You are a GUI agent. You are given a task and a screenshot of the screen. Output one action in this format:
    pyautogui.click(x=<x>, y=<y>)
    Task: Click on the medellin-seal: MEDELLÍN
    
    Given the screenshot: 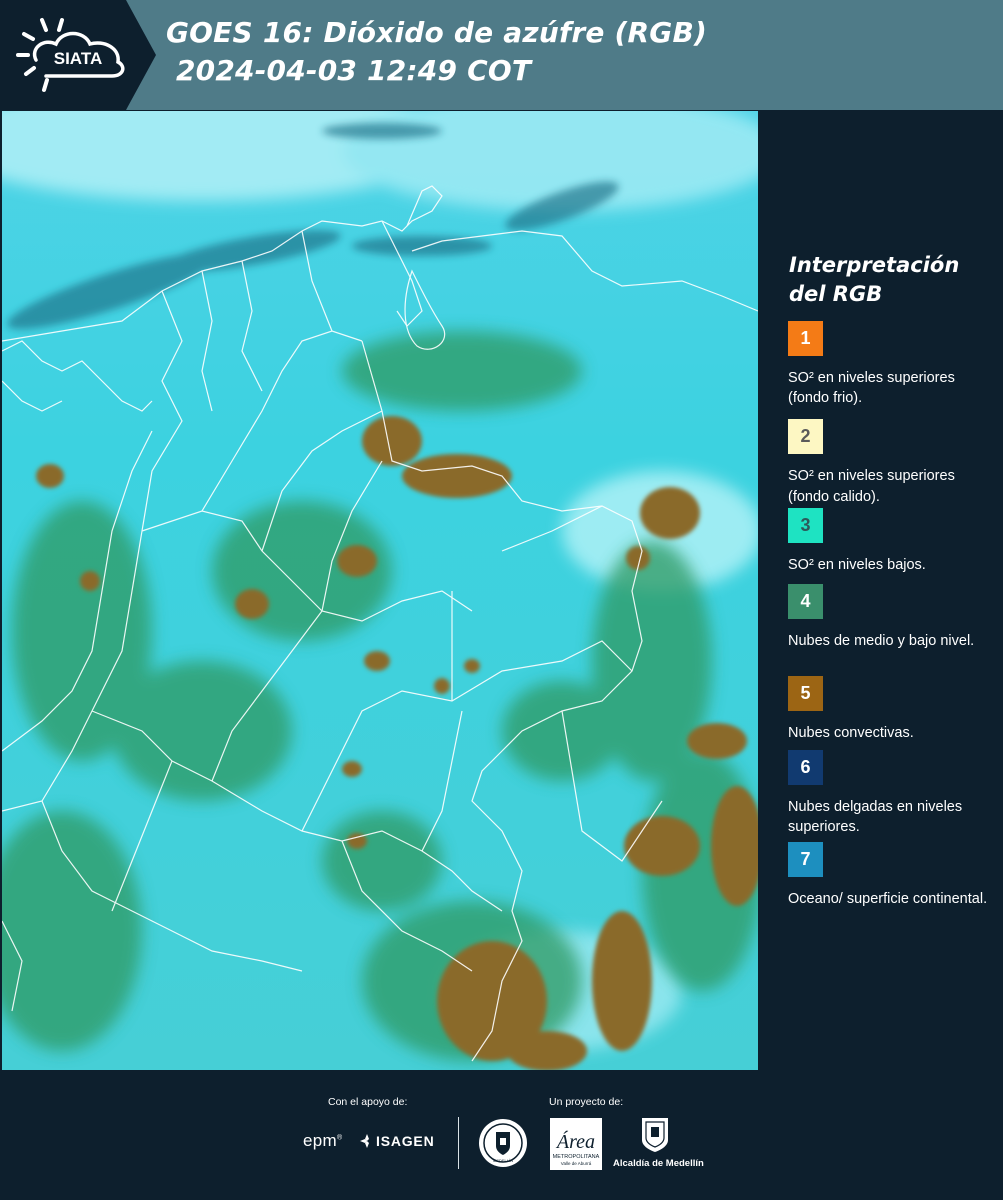 What is the action you would take?
    pyautogui.click(x=503, y=1143)
    